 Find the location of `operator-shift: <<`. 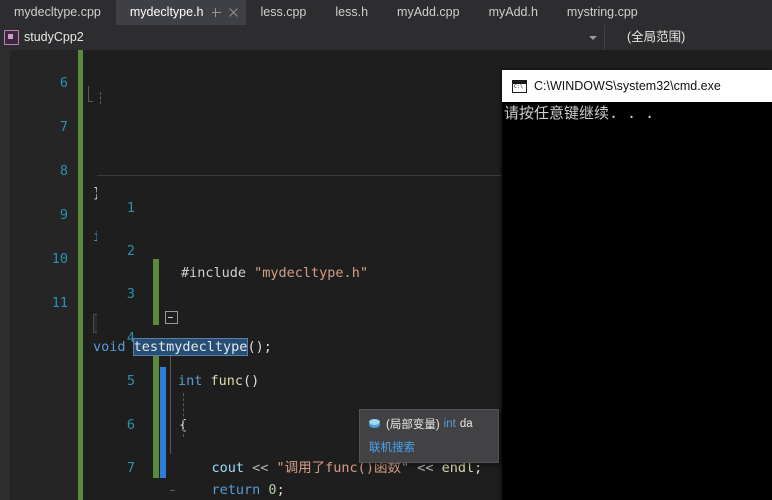

operator-shift: << is located at coordinates (260, 468).